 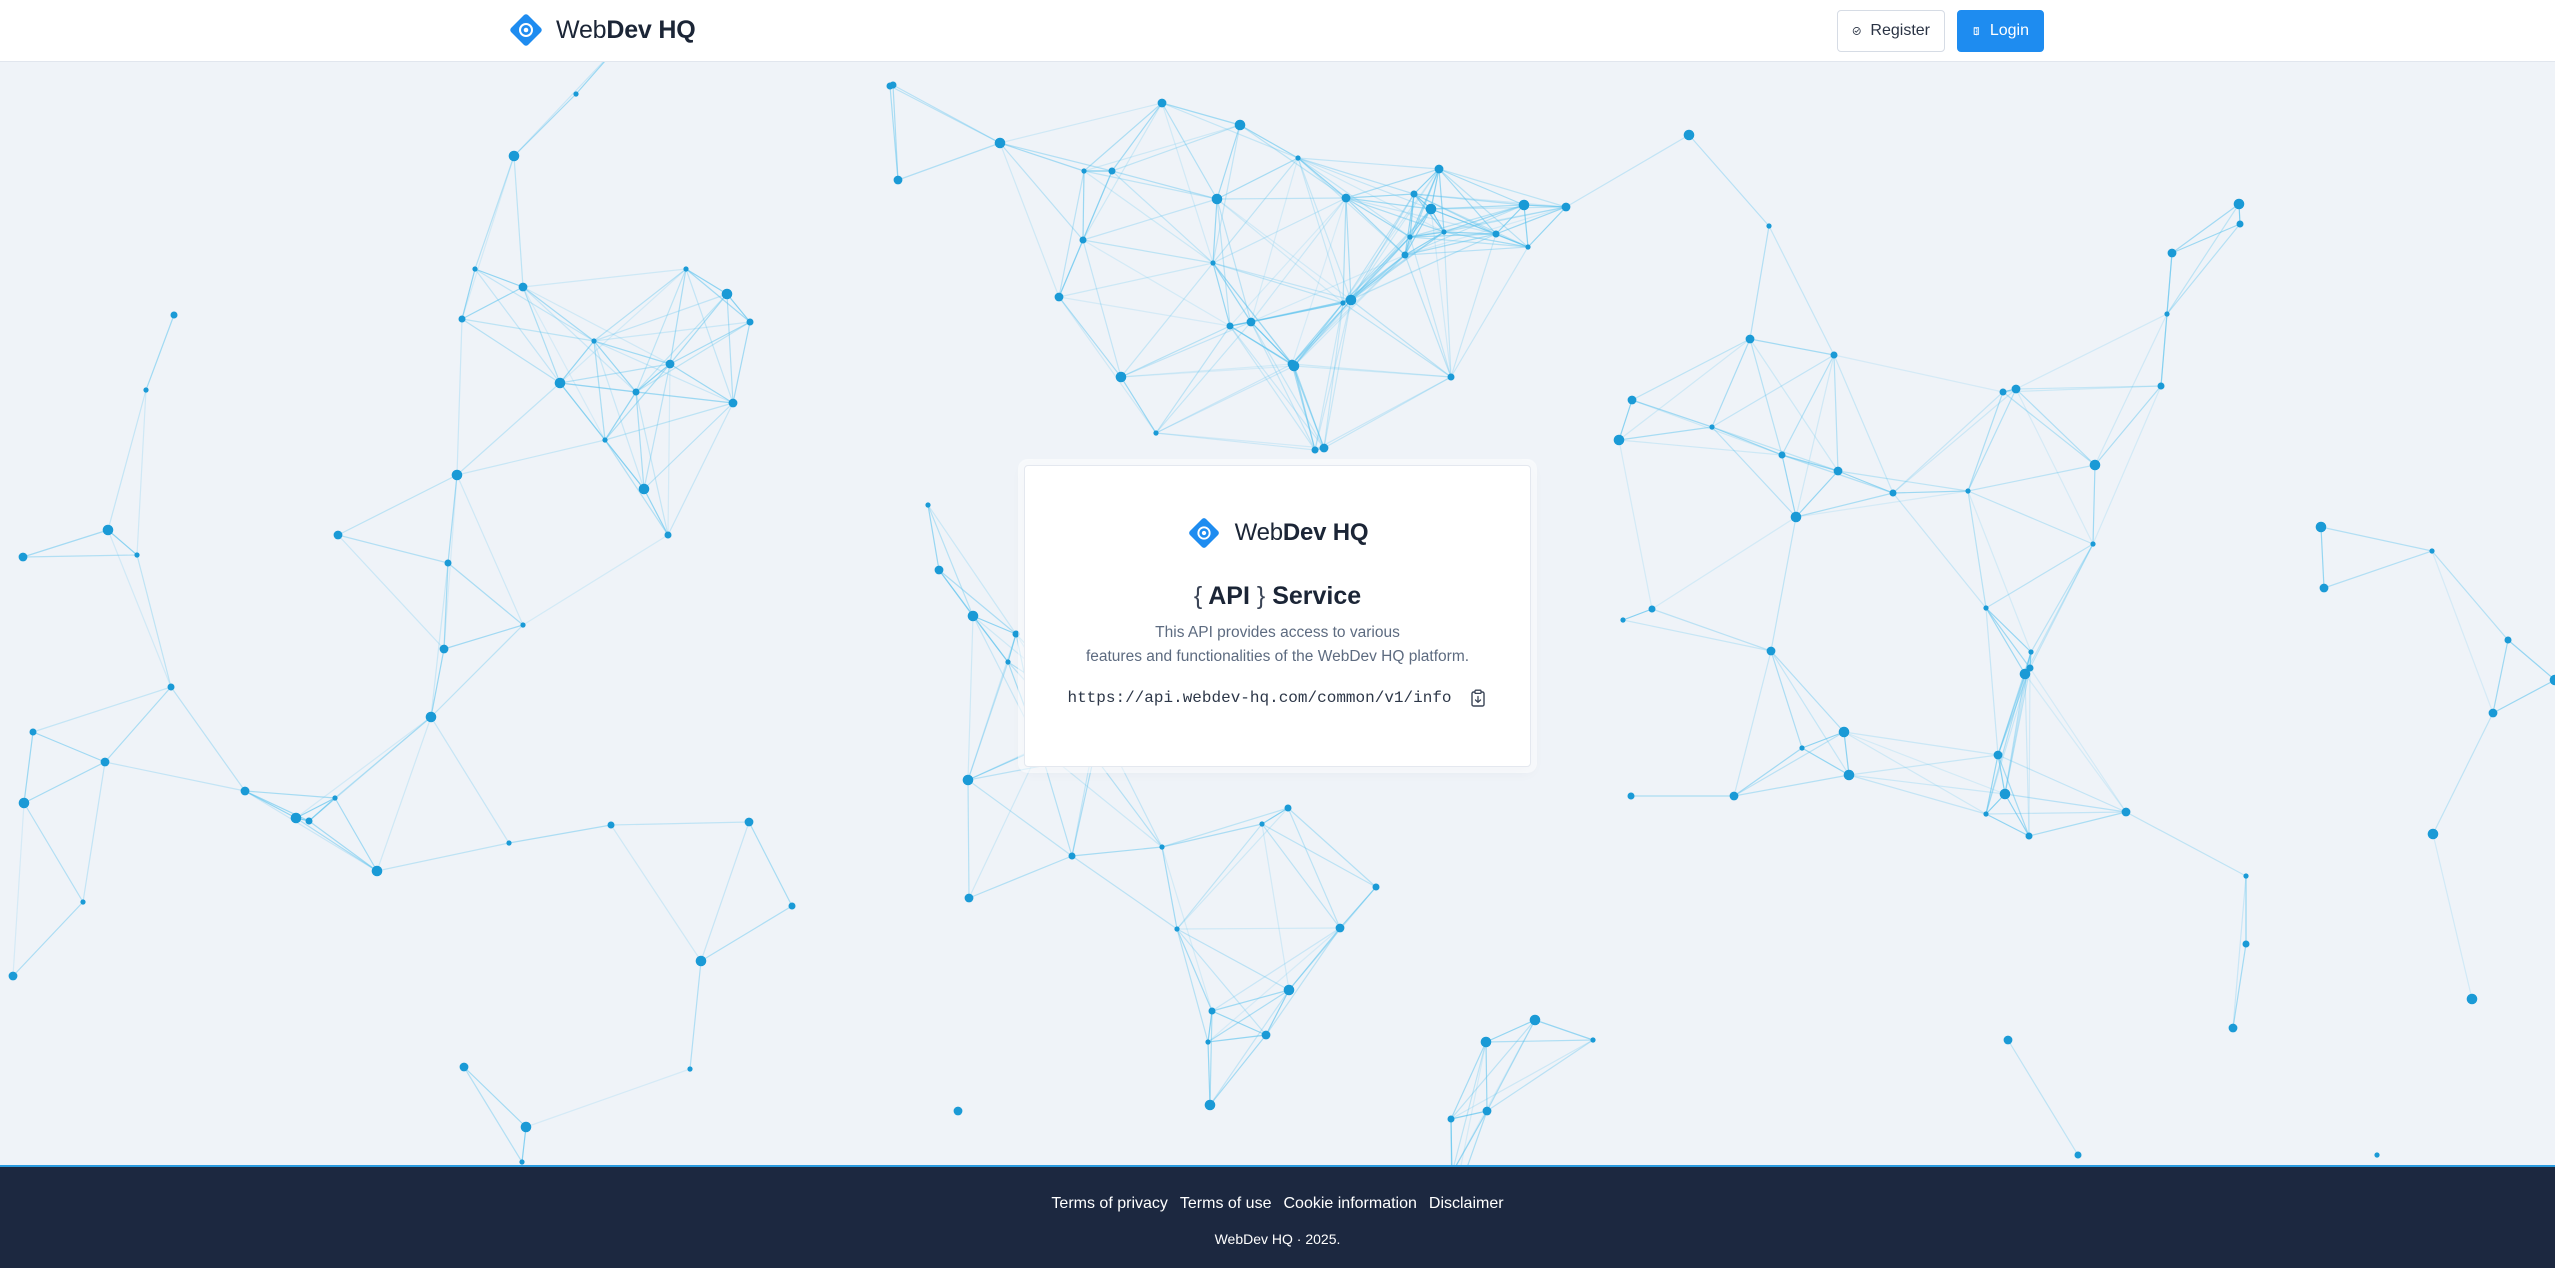 I want to click on check-circle-icon, so click(x=1856, y=31).